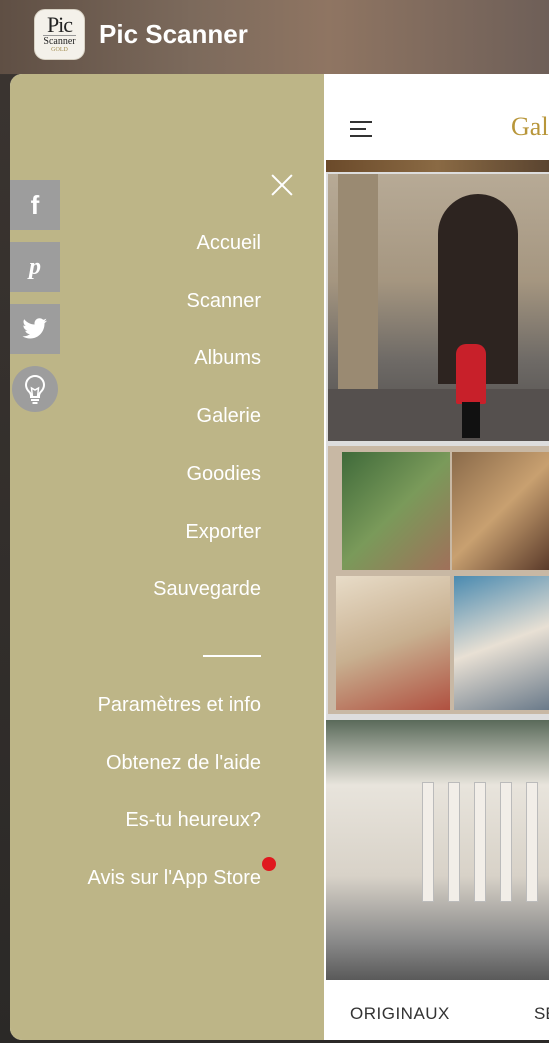 The width and height of the screenshot is (549, 1043). I want to click on menu-item-avis-app-store: Avis sur l'App Store, so click(174, 878).